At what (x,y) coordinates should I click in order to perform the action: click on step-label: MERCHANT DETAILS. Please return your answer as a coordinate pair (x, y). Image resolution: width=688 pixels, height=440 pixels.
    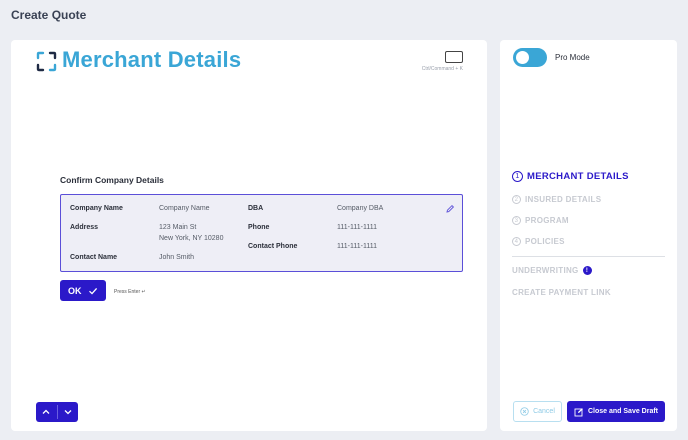
    Looking at the image, I should click on (578, 176).